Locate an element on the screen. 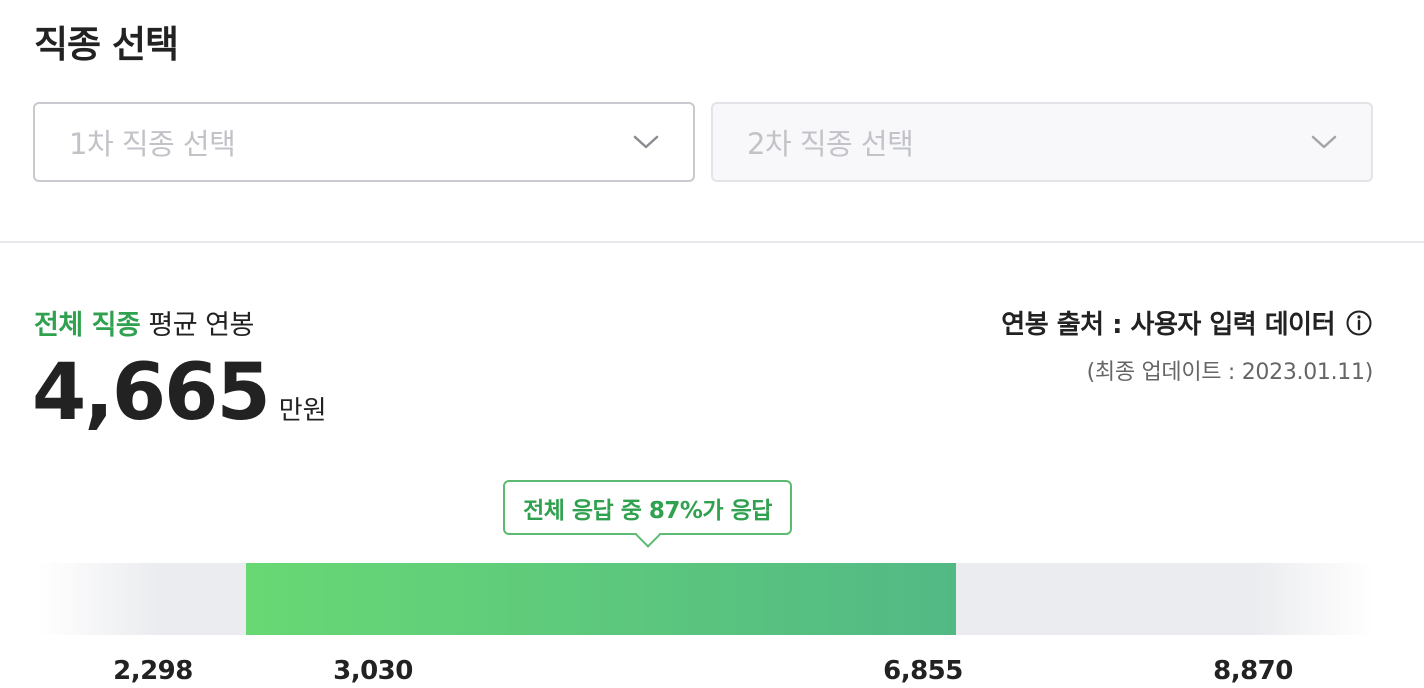  primary-job-select: 1차 직종 선택 is located at coordinates (364, 142).